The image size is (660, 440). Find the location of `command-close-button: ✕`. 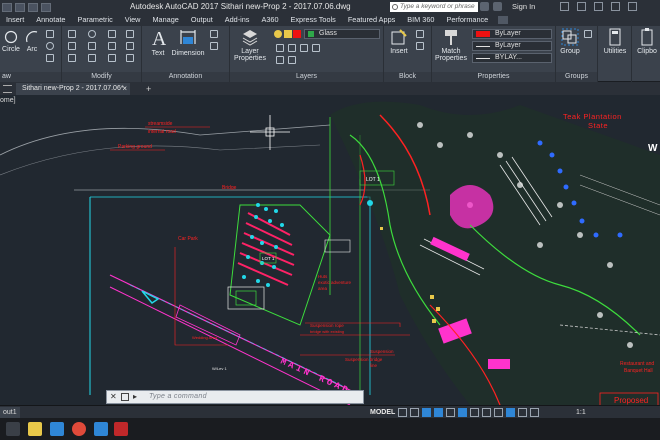

command-close-button: ✕ is located at coordinates (113, 396).